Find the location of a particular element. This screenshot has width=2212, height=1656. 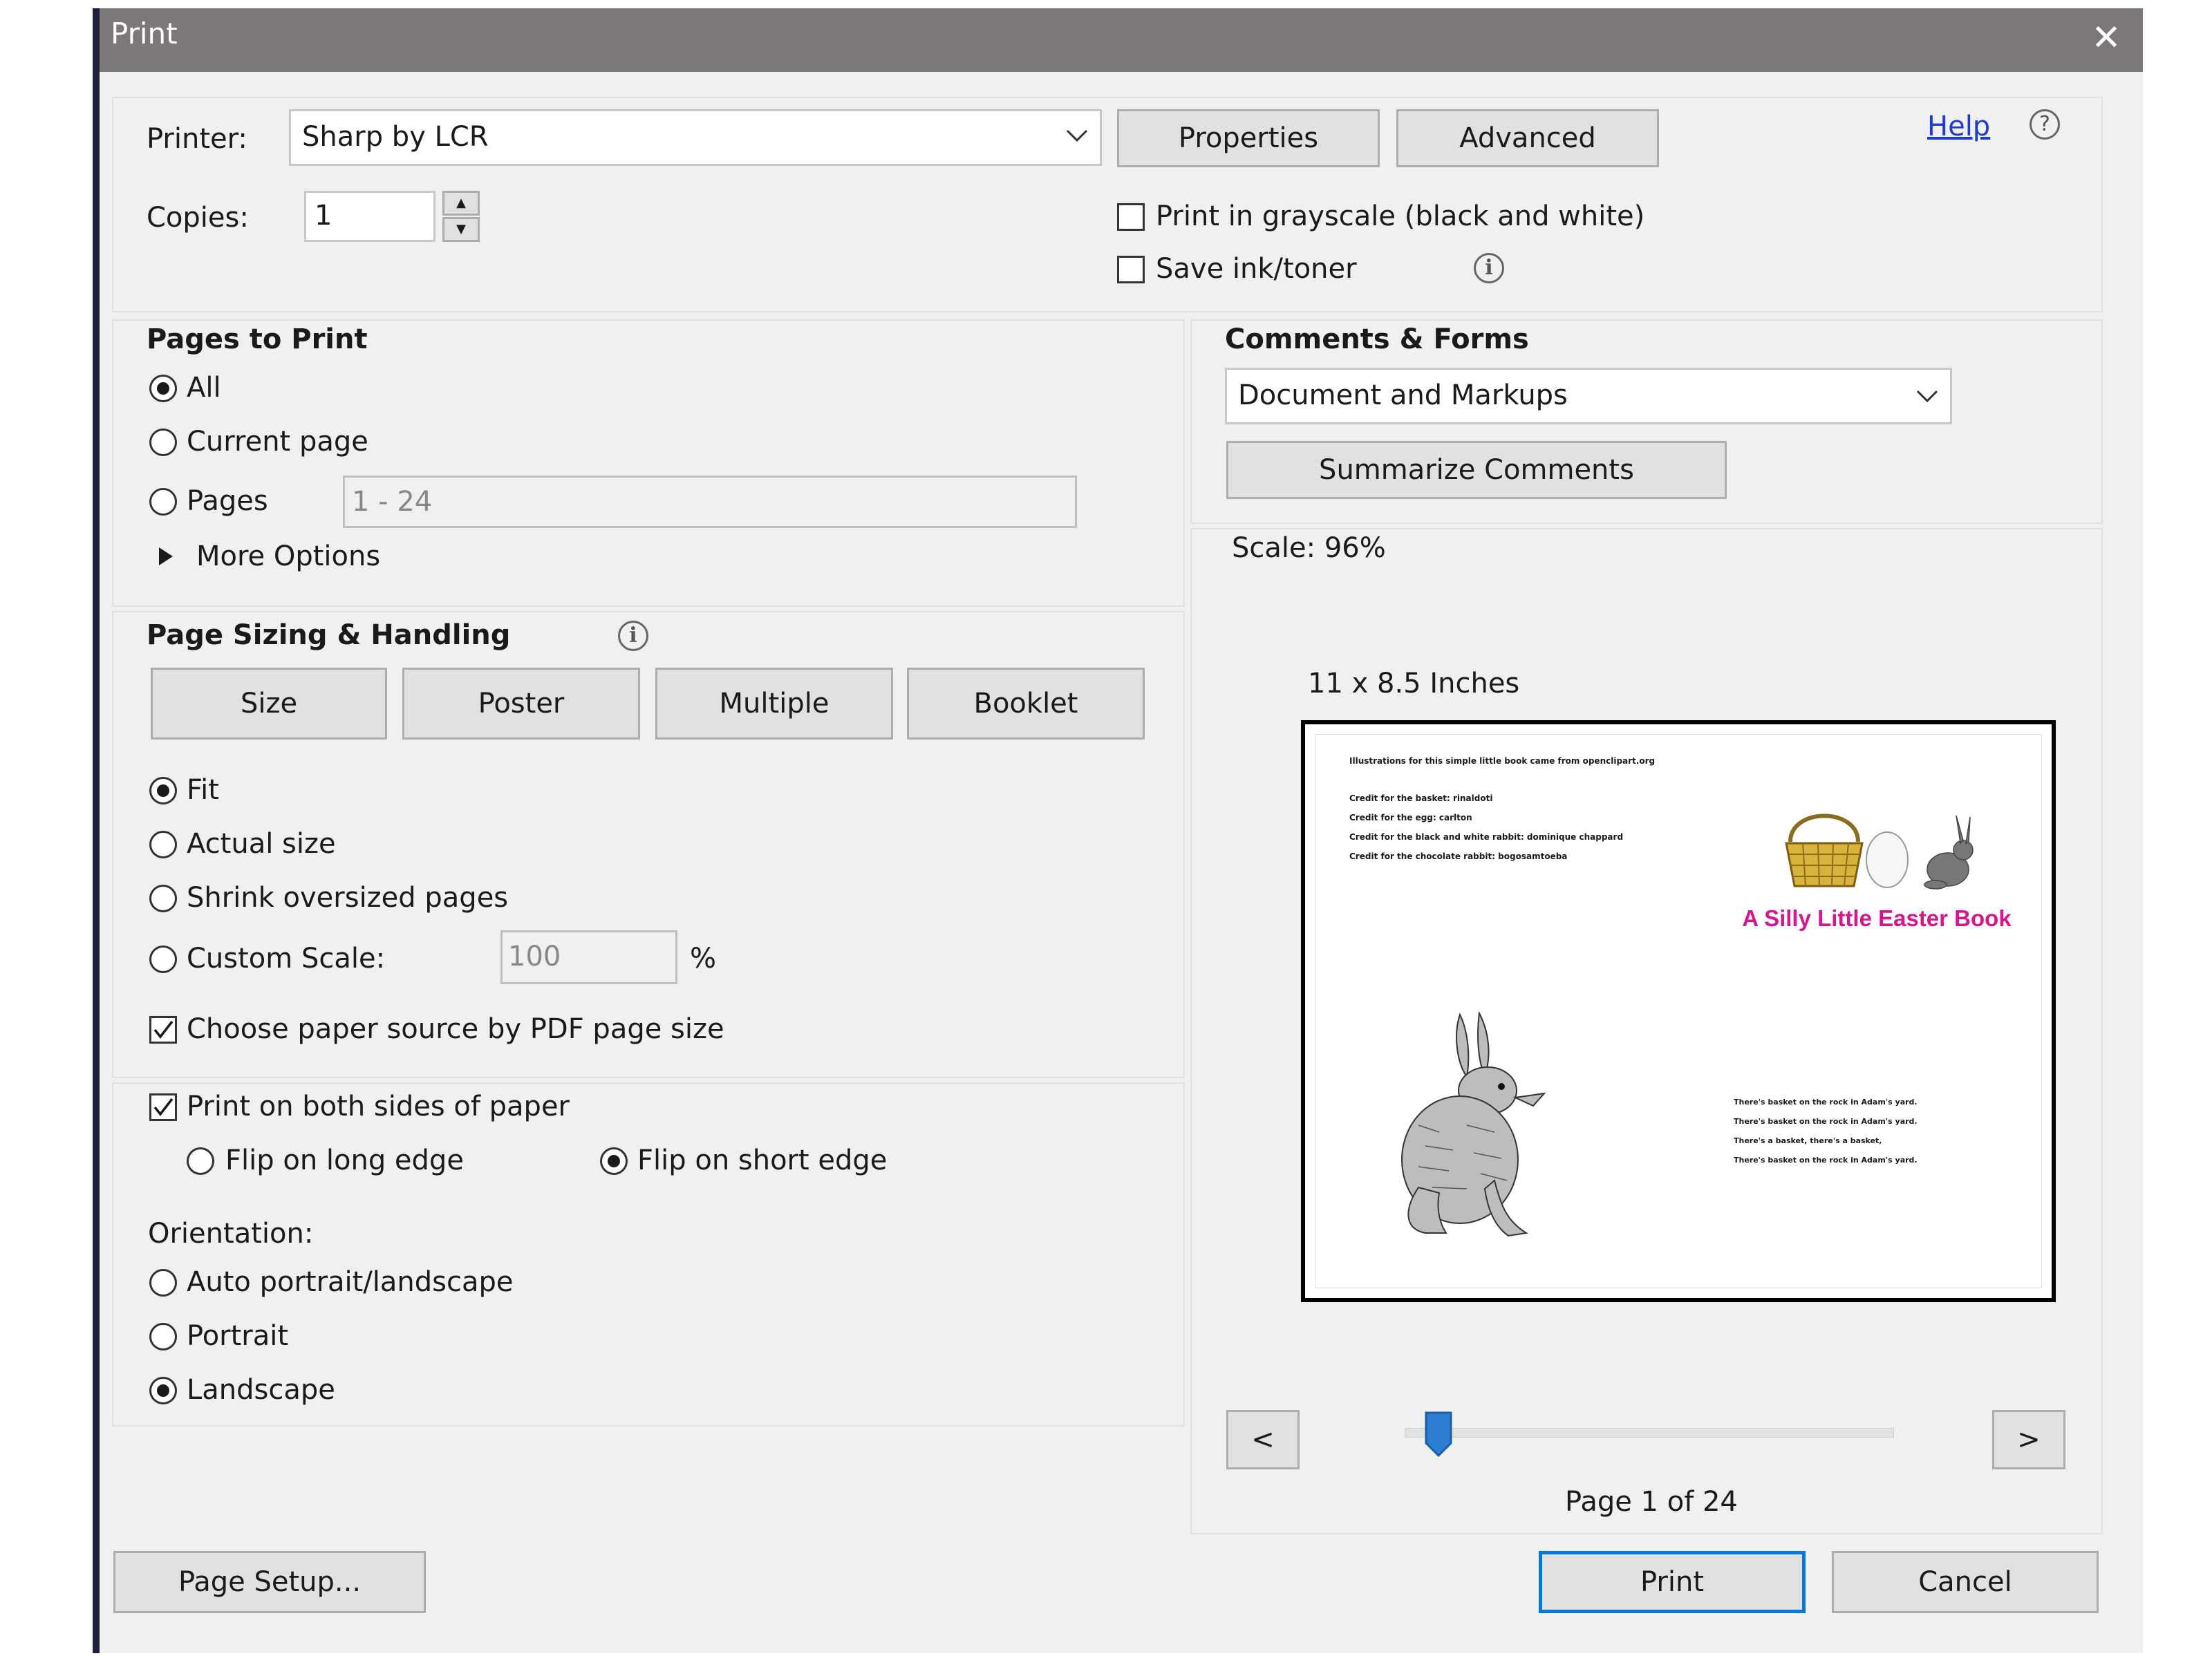

copies-label: Copies: is located at coordinates (198, 218).